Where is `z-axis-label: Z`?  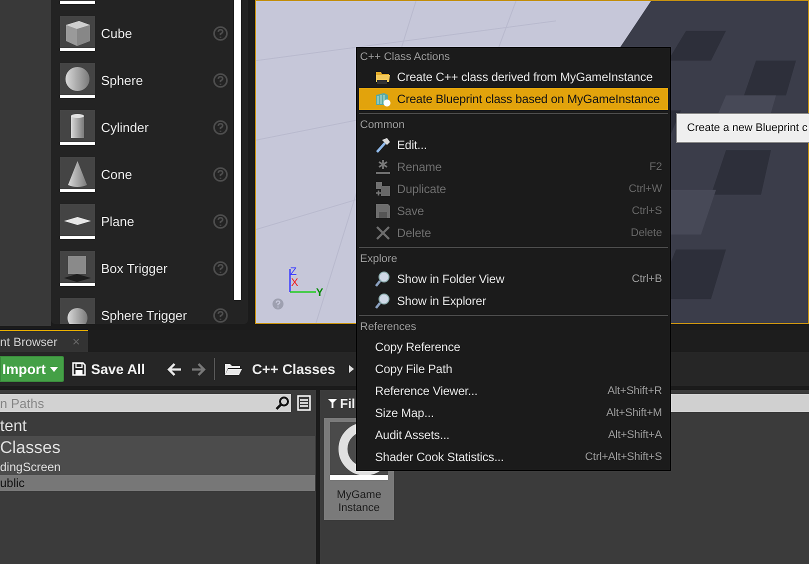
z-axis-label: Z is located at coordinates (293, 272).